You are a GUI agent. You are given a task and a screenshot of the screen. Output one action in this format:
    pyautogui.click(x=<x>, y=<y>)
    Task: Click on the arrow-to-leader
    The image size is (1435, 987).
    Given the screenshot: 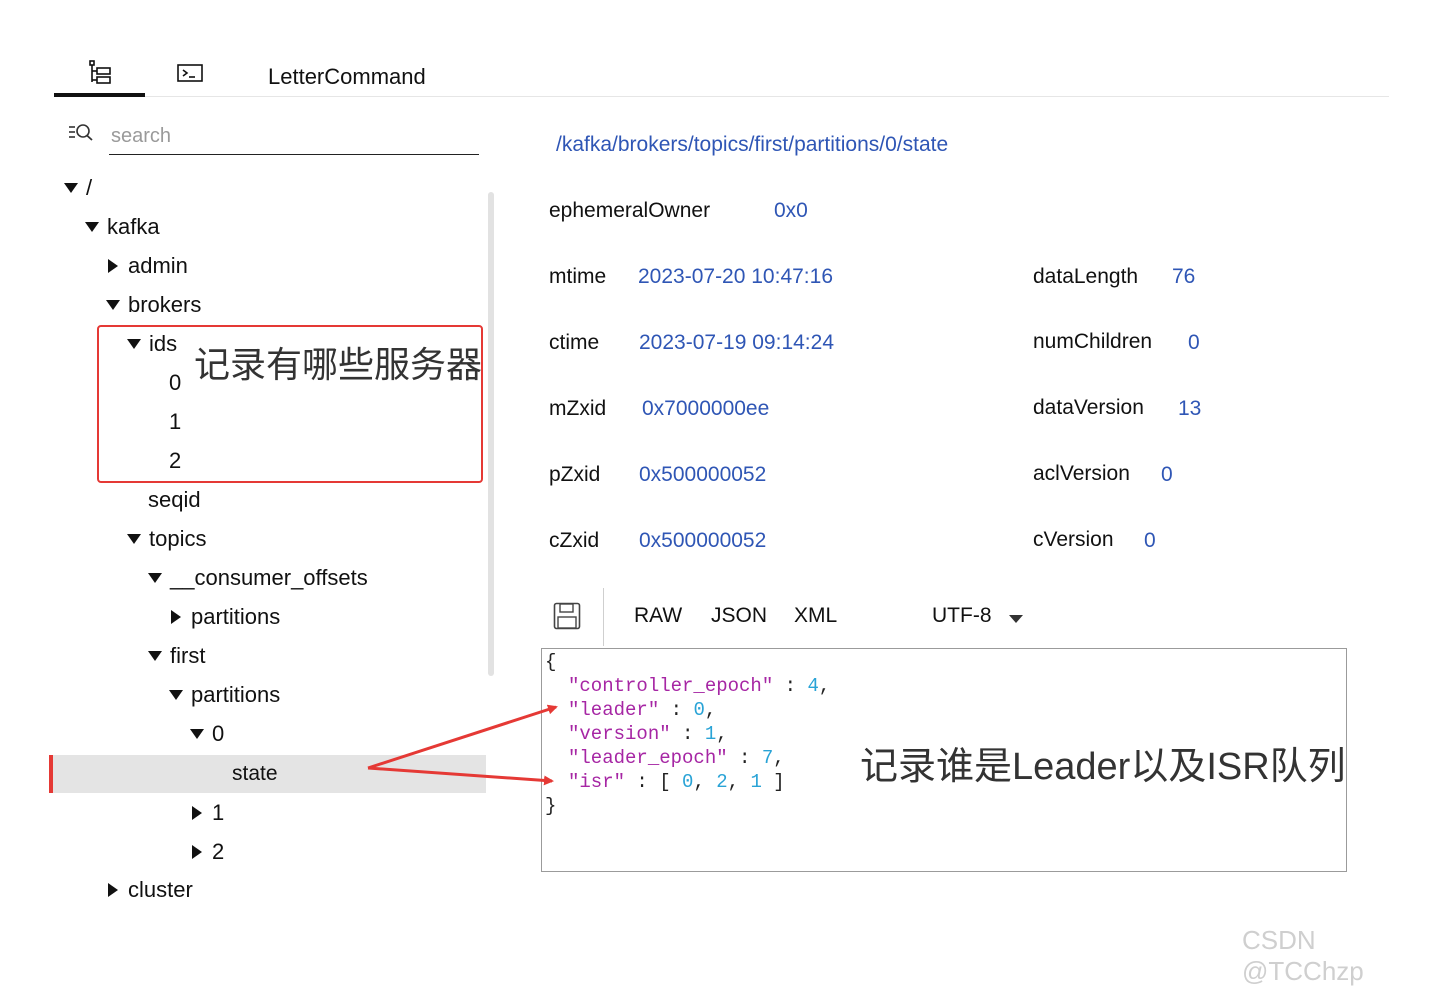 What is the action you would take?
    pyautogui.click(x=462, y=737)
    